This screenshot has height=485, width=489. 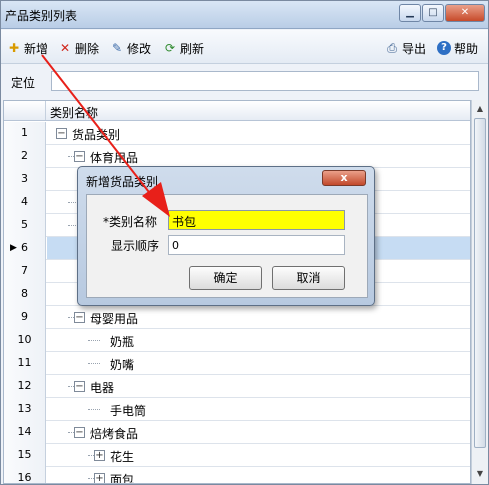 What do you see at coordinates (102, 388) in the screenshot?
I see `category-name: 电器` at bounding box center [102, 388].